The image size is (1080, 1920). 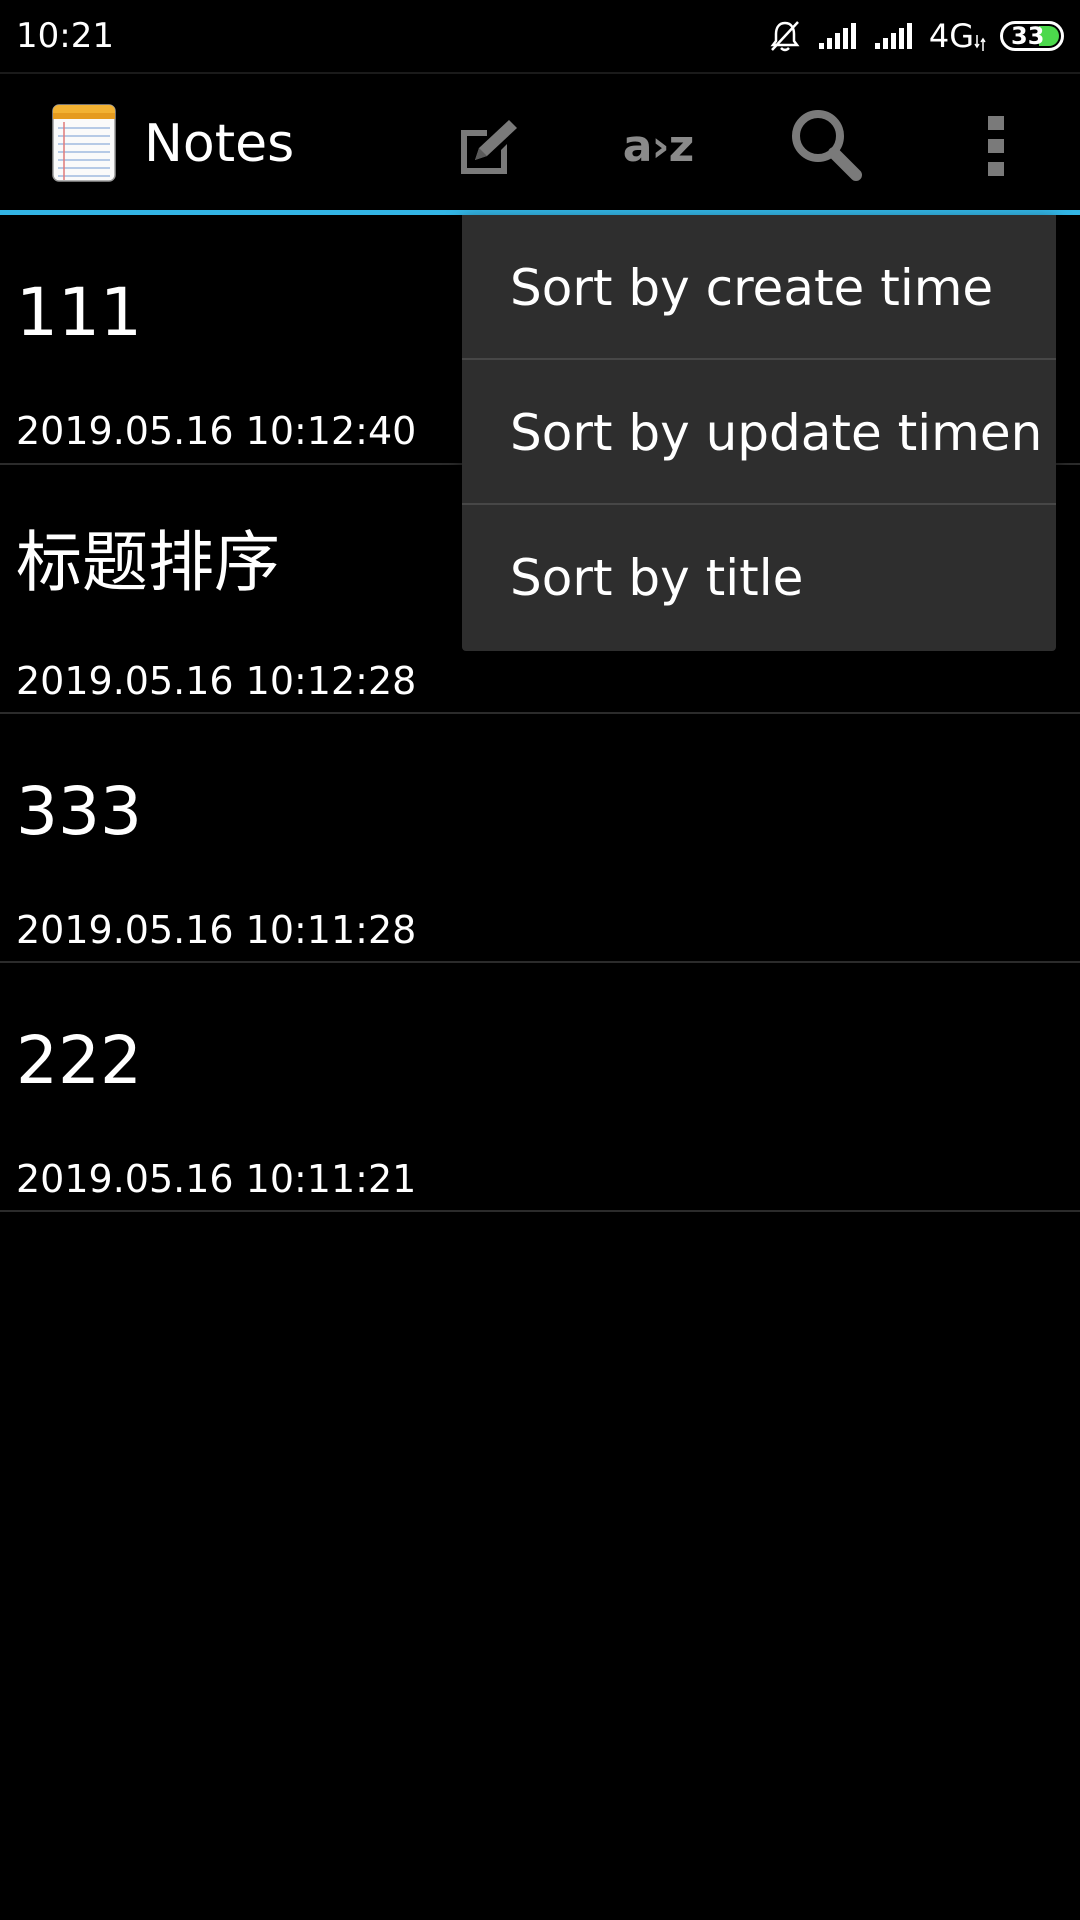 I want to click on overflow-menu-button, so click(x=996, y=146).